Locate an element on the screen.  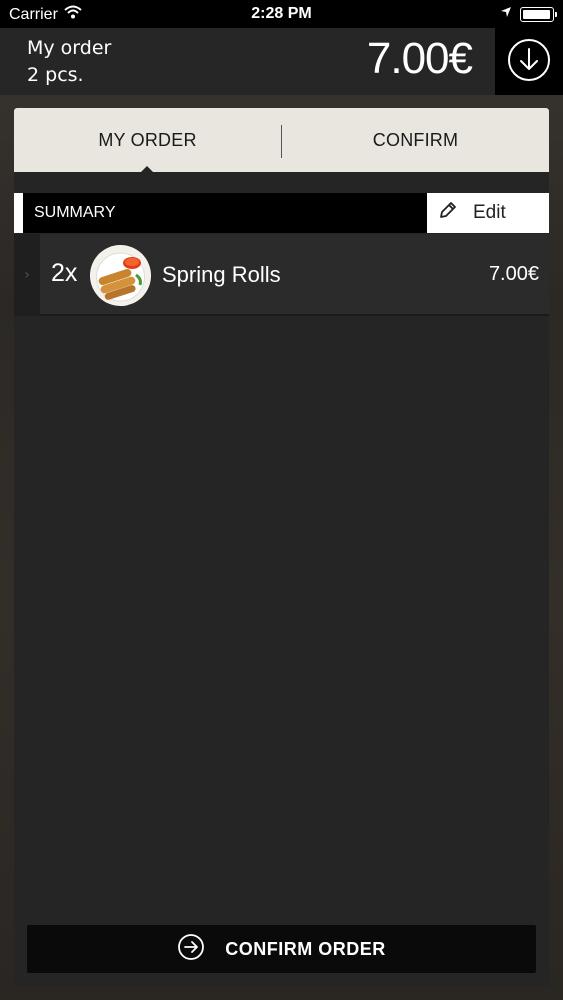
order-count: 2 pcs. is located at coordinates (55, 75).